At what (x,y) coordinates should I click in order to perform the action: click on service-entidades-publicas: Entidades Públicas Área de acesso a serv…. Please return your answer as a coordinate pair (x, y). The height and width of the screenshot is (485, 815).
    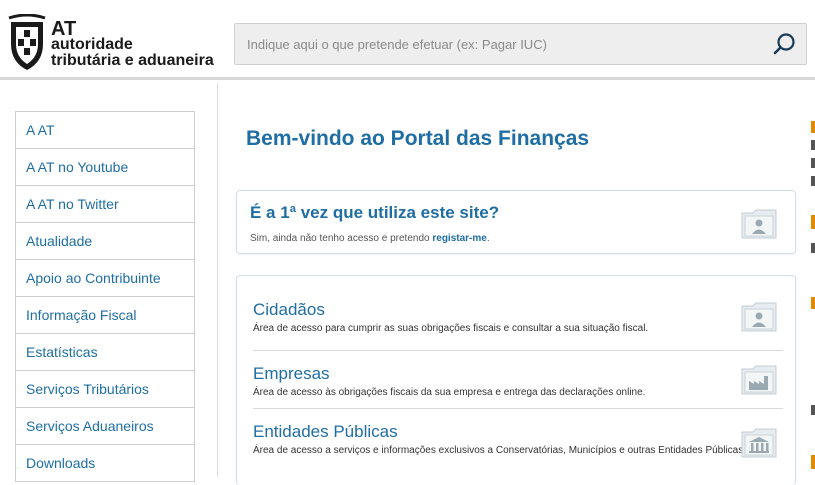
    Looking at the image, I should click on (518, 439).